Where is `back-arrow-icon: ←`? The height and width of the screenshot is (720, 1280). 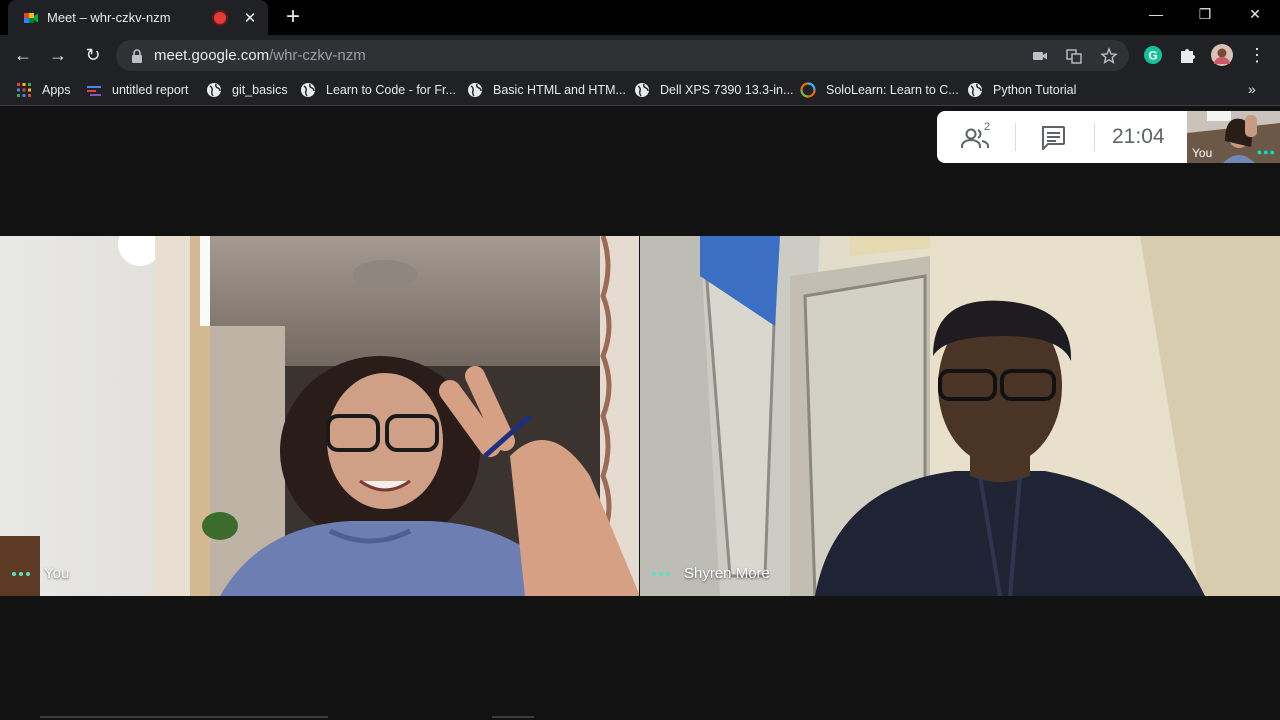
back-arrow-icon: ← is located at coordinates (23, 55).